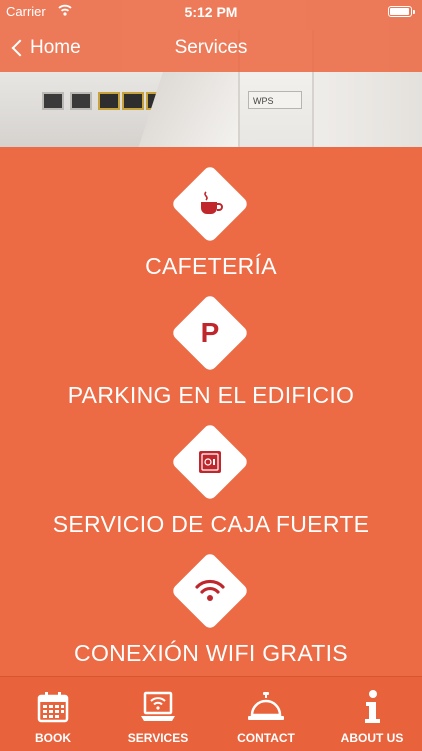 The height and width of the screenshot is (751, 422). Describe the element at coordinates (401, 11) in the screenshot. I see `battery-icon` at that location.